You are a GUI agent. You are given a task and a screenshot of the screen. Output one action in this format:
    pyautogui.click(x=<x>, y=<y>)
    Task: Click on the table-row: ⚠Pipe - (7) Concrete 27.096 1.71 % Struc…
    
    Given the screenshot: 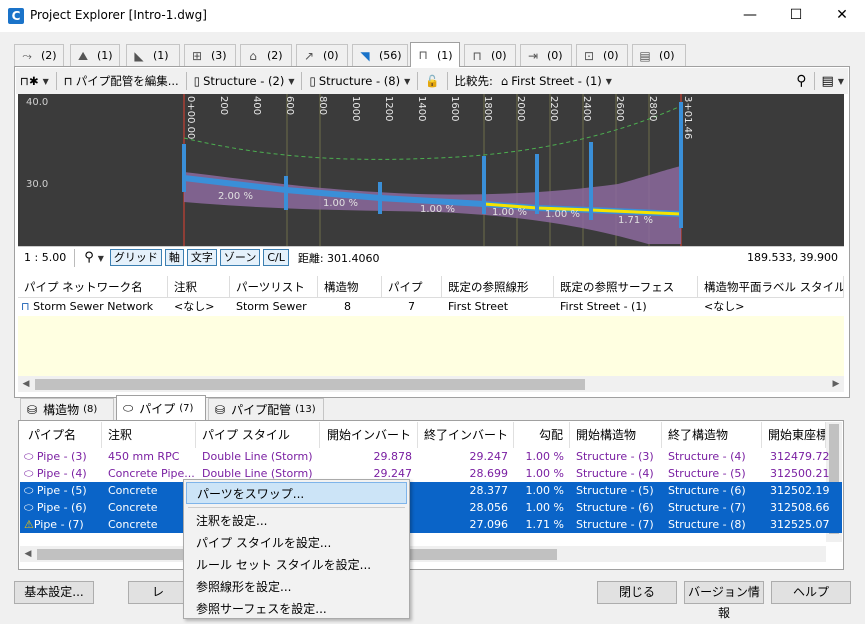 What is the action you would take?
    pyautogui.click(x=431, y=524)
    